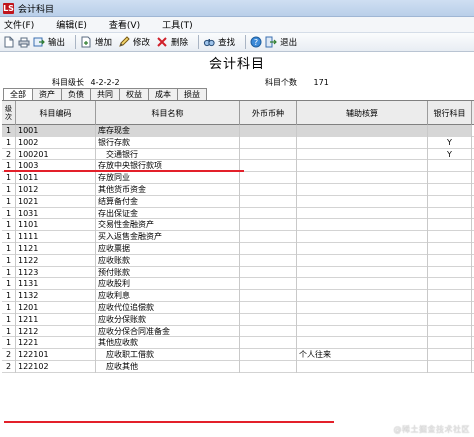 This screenshot has height=437, width=474. Describe the element at coordinates (19, 24) in the screenshot. I see `menu-file: 文件(F)` at that location.